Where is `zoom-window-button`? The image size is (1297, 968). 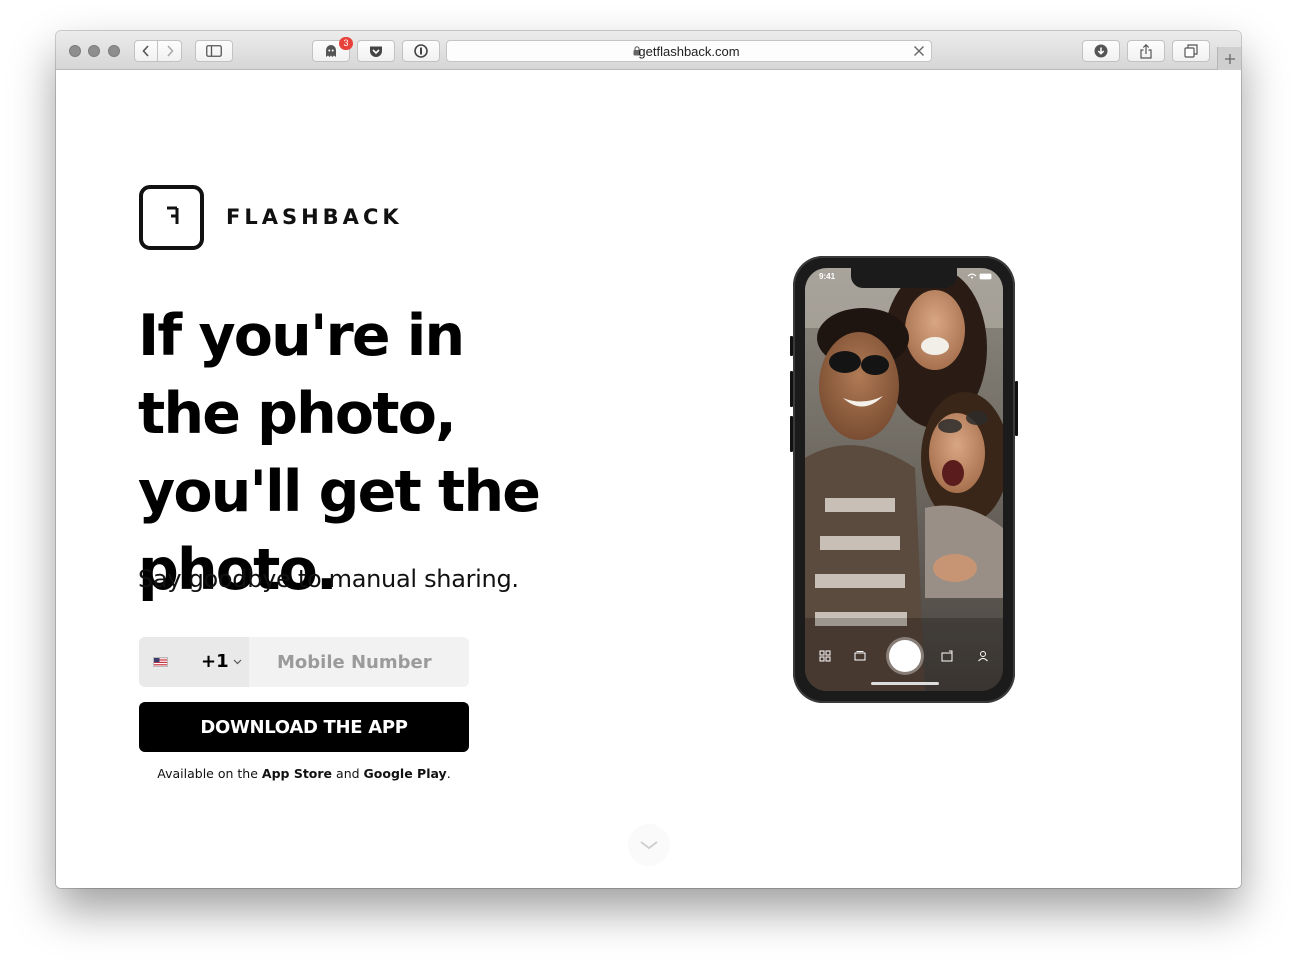
zoom-window-button is located at coordinates (114, 51).